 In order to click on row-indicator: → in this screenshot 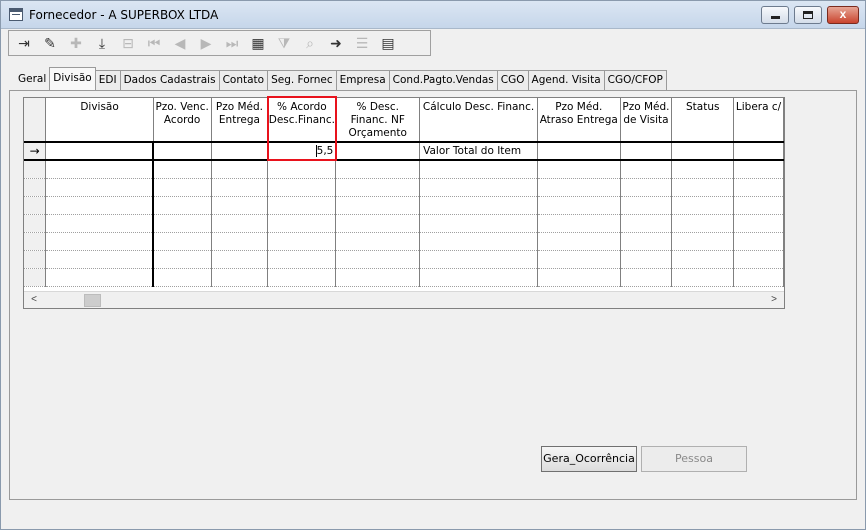, I will do `click(35, 151)`.